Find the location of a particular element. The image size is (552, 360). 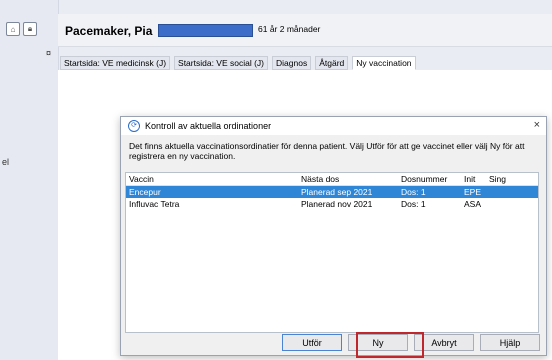

column-header-dosnummer: Dosnummer is located at coordinates (432, 179).